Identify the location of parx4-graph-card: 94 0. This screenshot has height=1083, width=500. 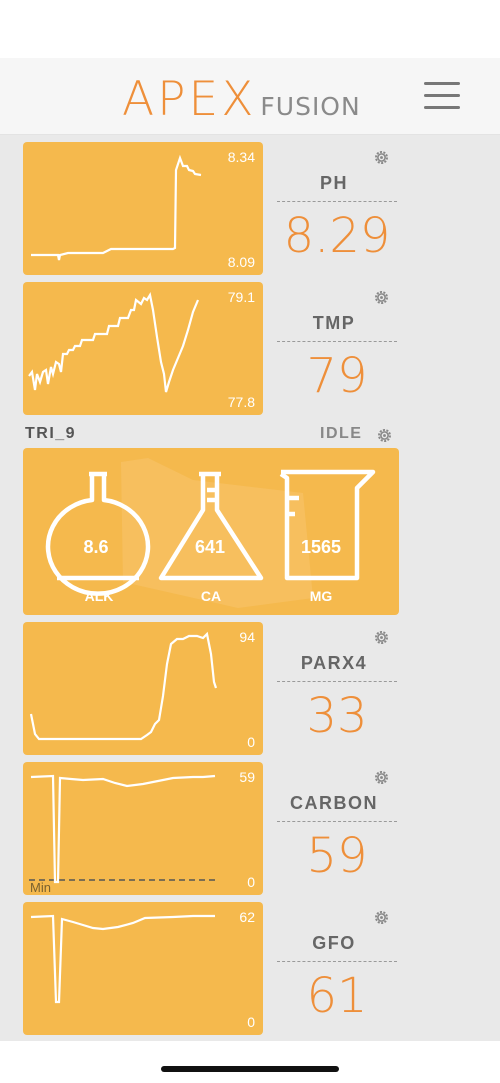
(143, 688).